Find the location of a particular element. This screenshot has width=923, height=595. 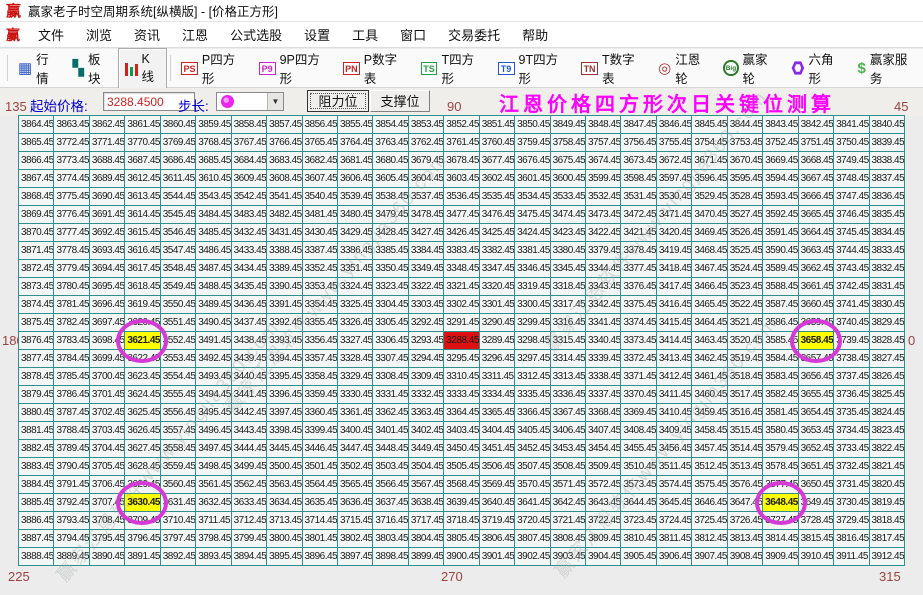

grid-cell: 3519.45 is located at coordinates (745, 358).